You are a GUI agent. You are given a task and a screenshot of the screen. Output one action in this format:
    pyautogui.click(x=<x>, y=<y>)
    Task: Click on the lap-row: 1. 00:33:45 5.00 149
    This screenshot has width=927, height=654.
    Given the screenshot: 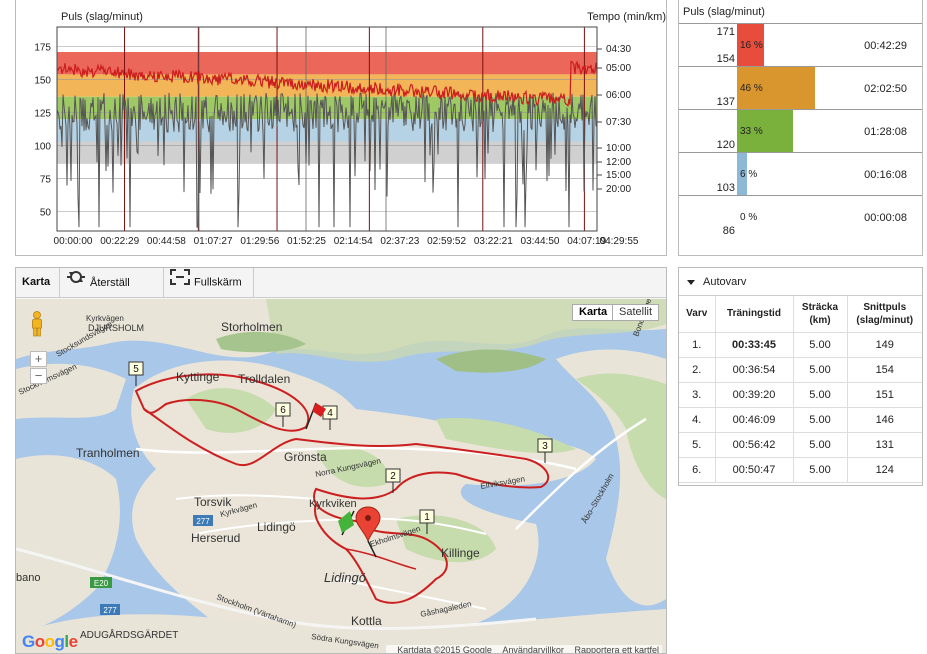 What is the action you would take?
    pyautogui.click(x=800, y=345)
    